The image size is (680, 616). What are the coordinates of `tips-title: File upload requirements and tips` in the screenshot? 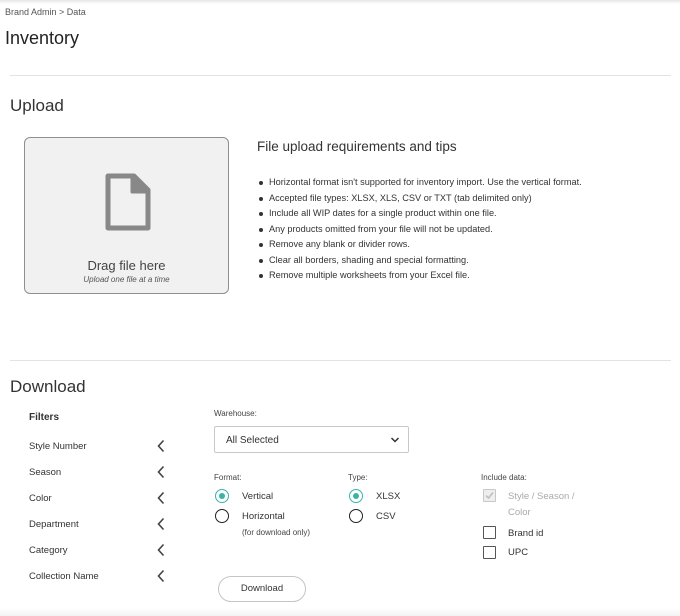 It's located at (357, 146).